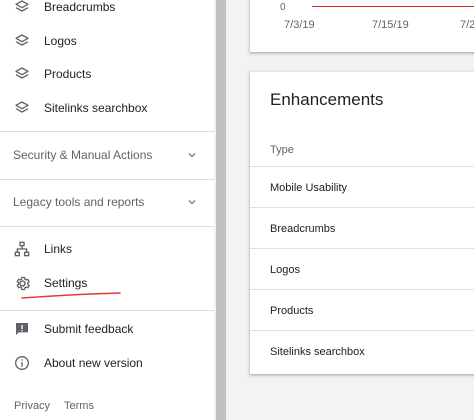 This screenshot has width=474, height=420. What do you see at coordinates (362, 26) in the screenshot?
I see `chart-card: 0 7/3/19 7/15/19 7/27` at bounding box center [362, 26].